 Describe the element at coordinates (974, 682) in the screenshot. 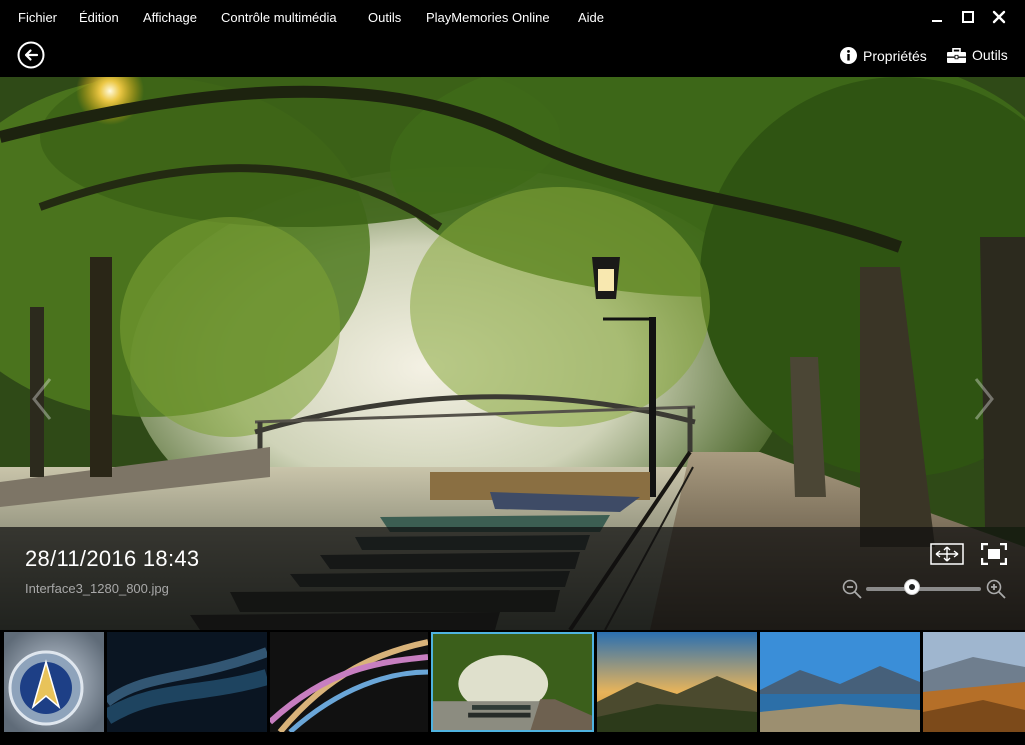

I see `thumbnail-autumn-hills` at that location.